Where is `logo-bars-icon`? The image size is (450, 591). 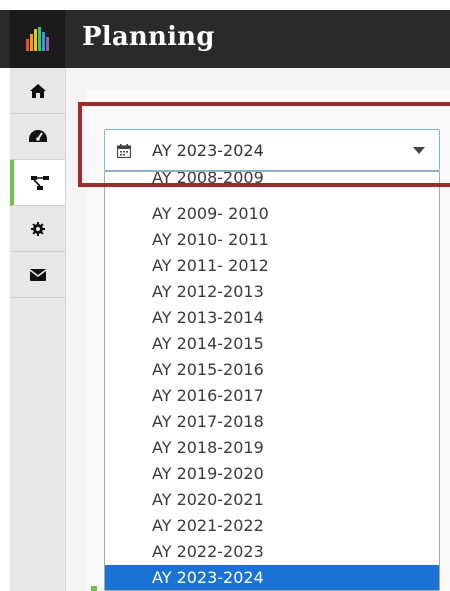
logo-bars-icon is located at coordinates (37, 39).